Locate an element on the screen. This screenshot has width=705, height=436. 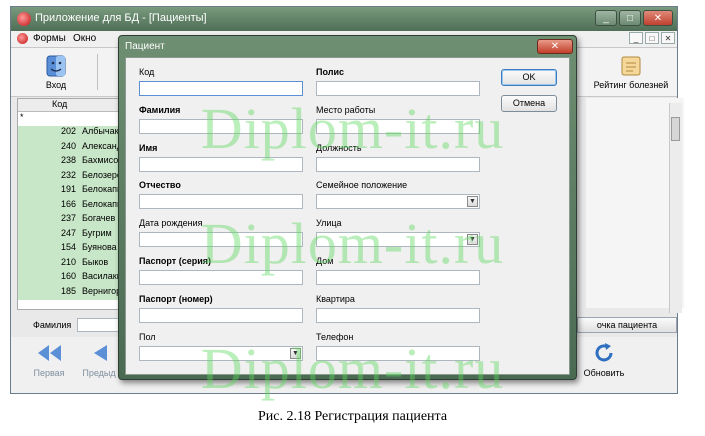
table-row: 232 Белозеро is located at coordinates (73, 176).